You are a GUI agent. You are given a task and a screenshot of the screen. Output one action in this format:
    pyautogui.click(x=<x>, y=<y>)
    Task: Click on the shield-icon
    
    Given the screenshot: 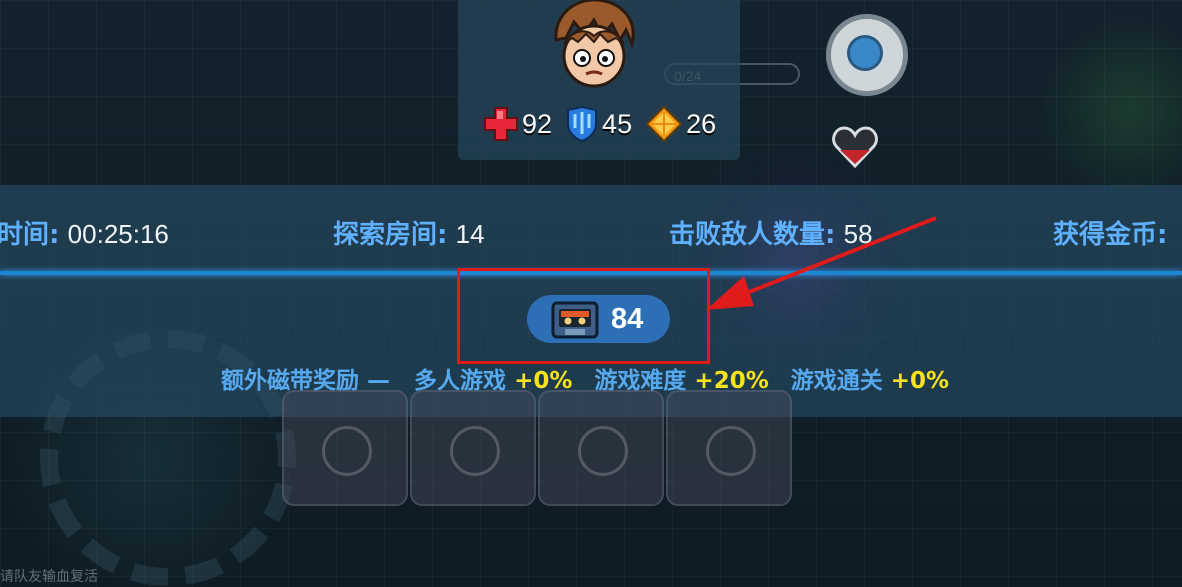 What is the action you would take?
    pyautogui.click(x=582, y=124)
    